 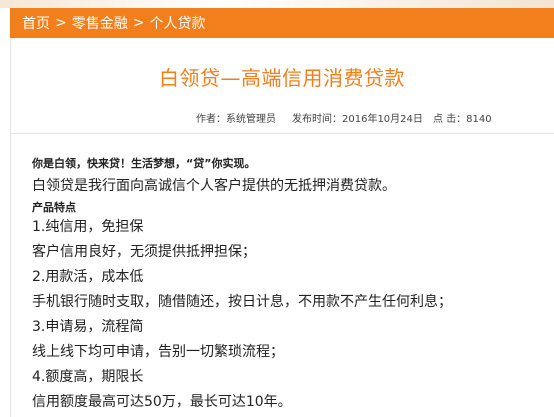 What do you see at coordinates (144, 163) in the screenshot?
I see `article-tagline: 你是白领，快来贷！生活梦想，“贷”你实现。` at bounding box center [144, 163].